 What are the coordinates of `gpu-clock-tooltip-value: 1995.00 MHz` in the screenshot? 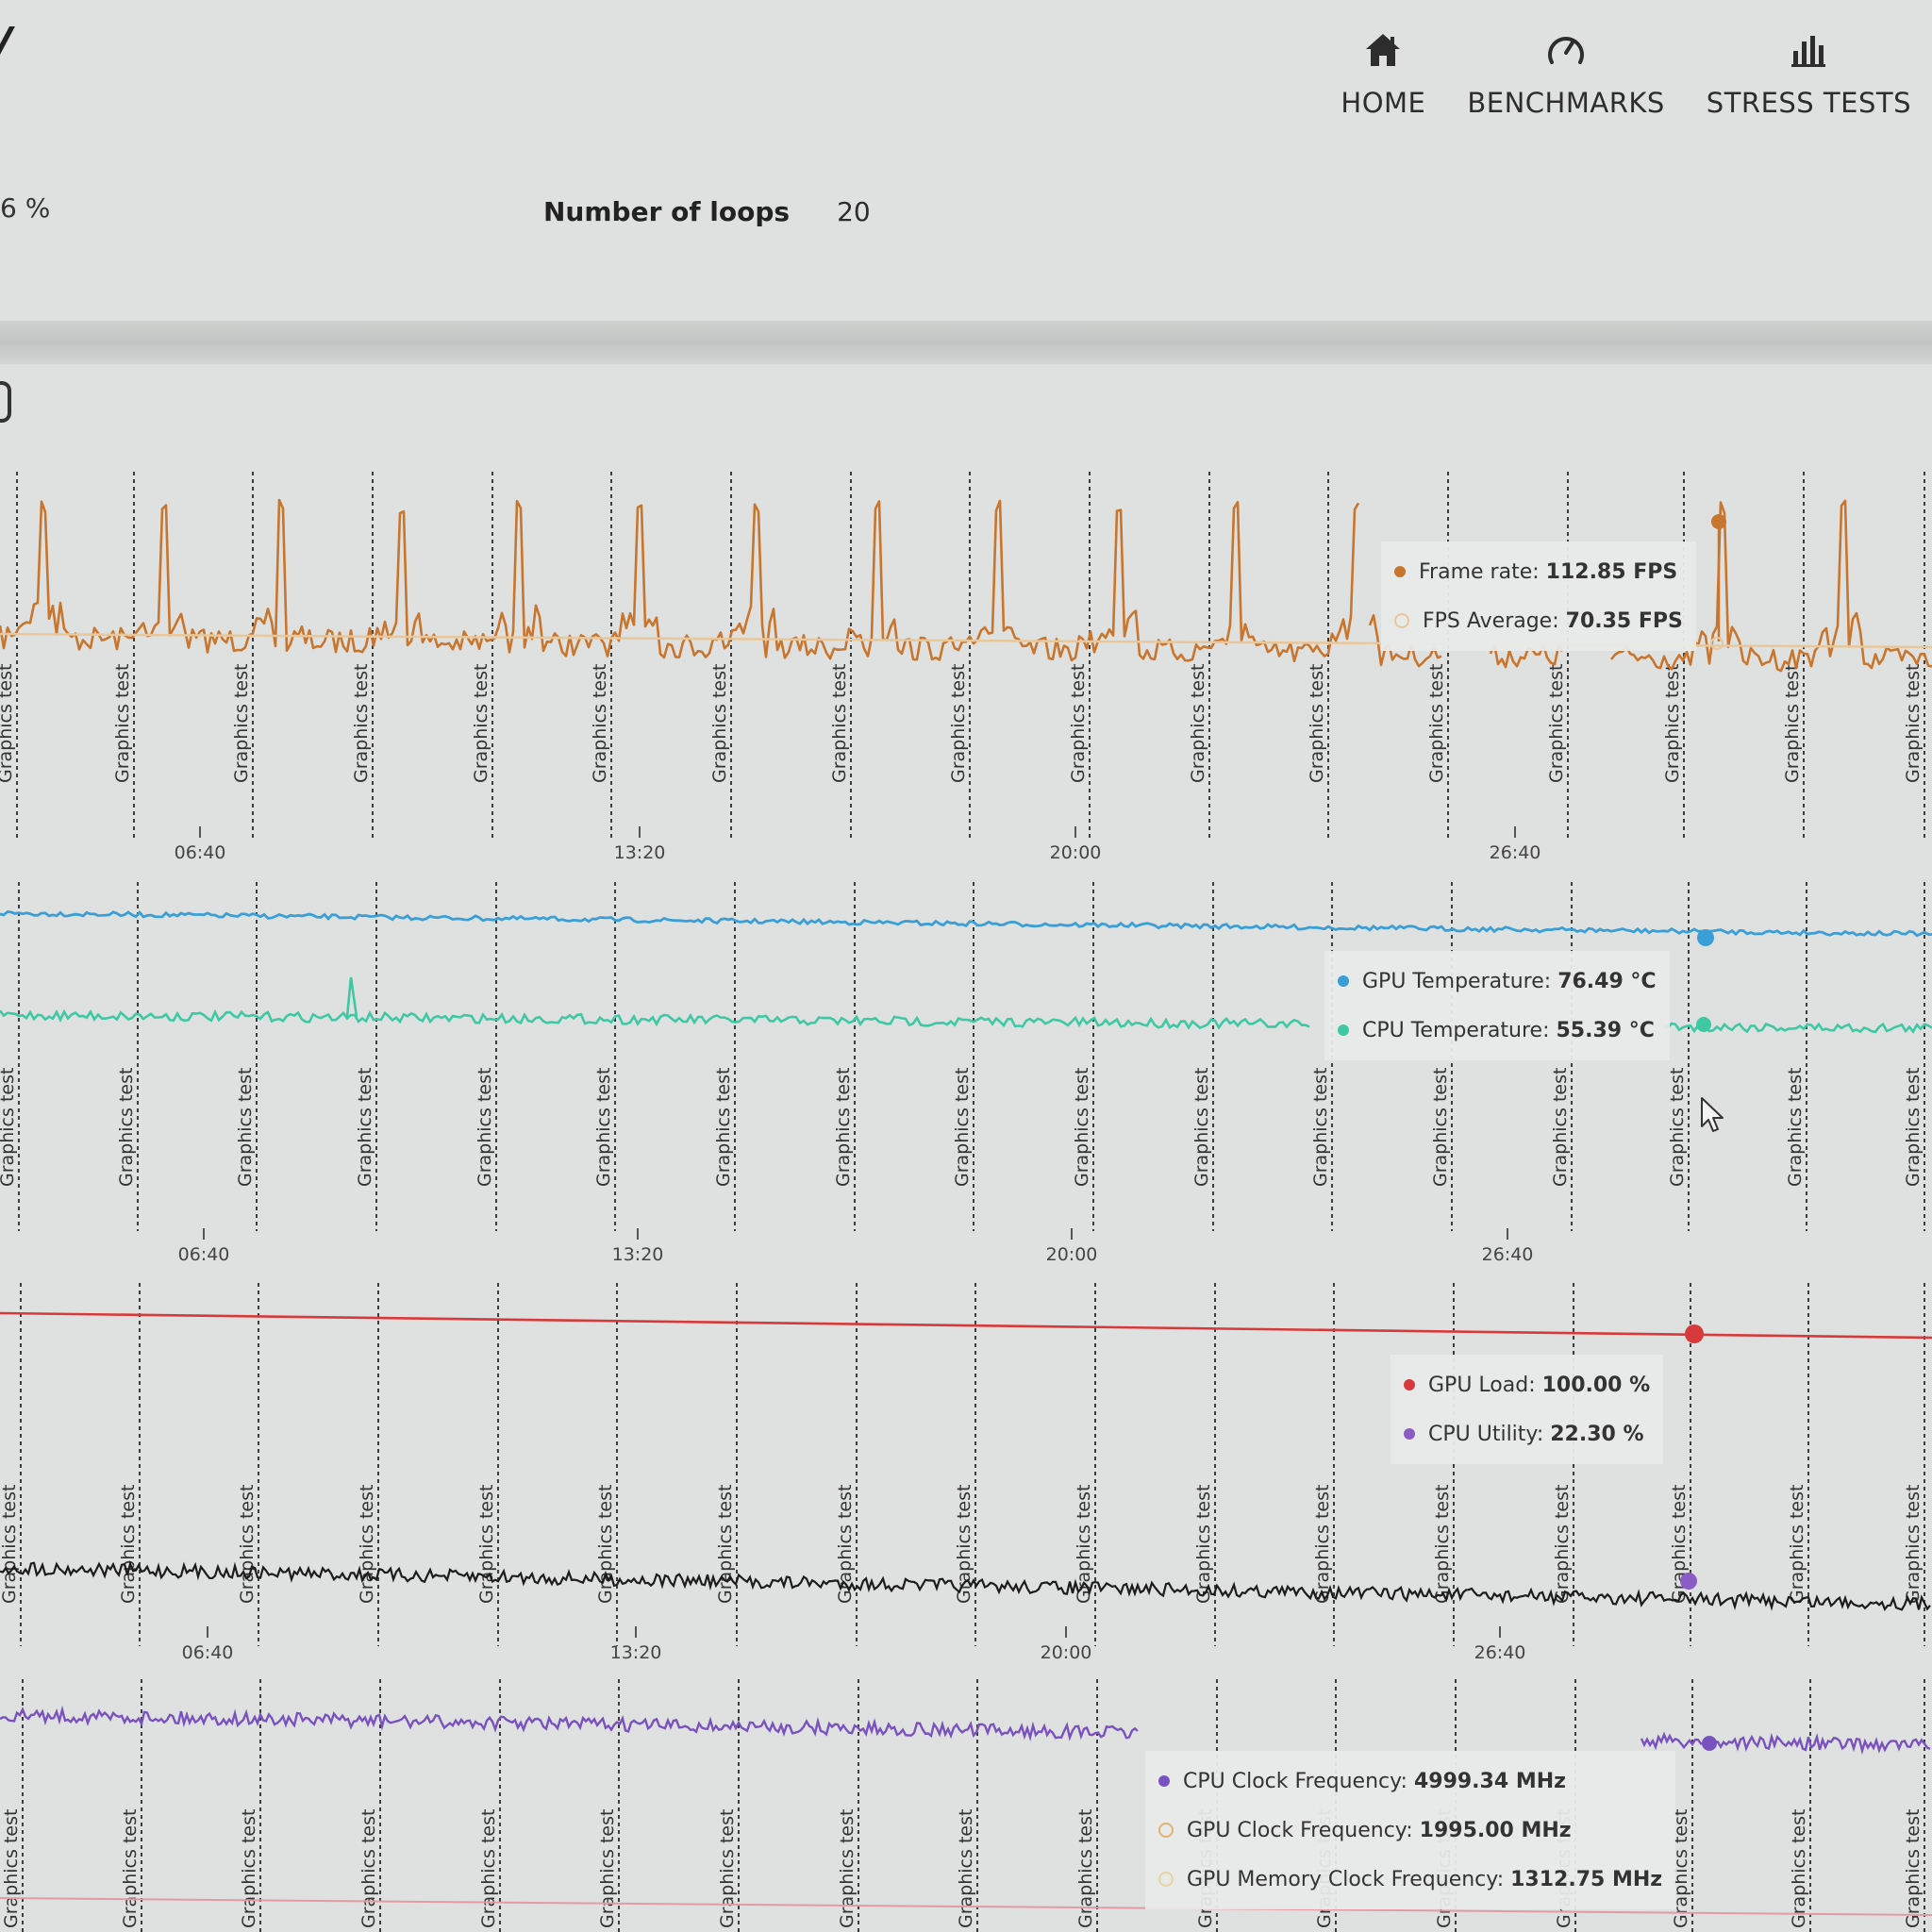 It's located at (1496, 1830).